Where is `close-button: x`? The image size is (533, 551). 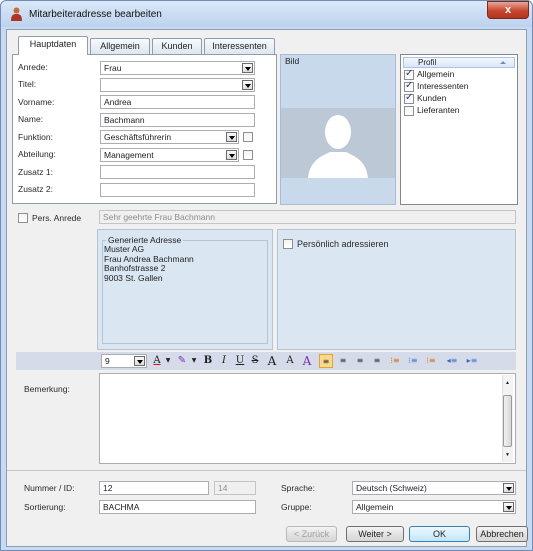 close-button: x is located at coordinates (508, 10).